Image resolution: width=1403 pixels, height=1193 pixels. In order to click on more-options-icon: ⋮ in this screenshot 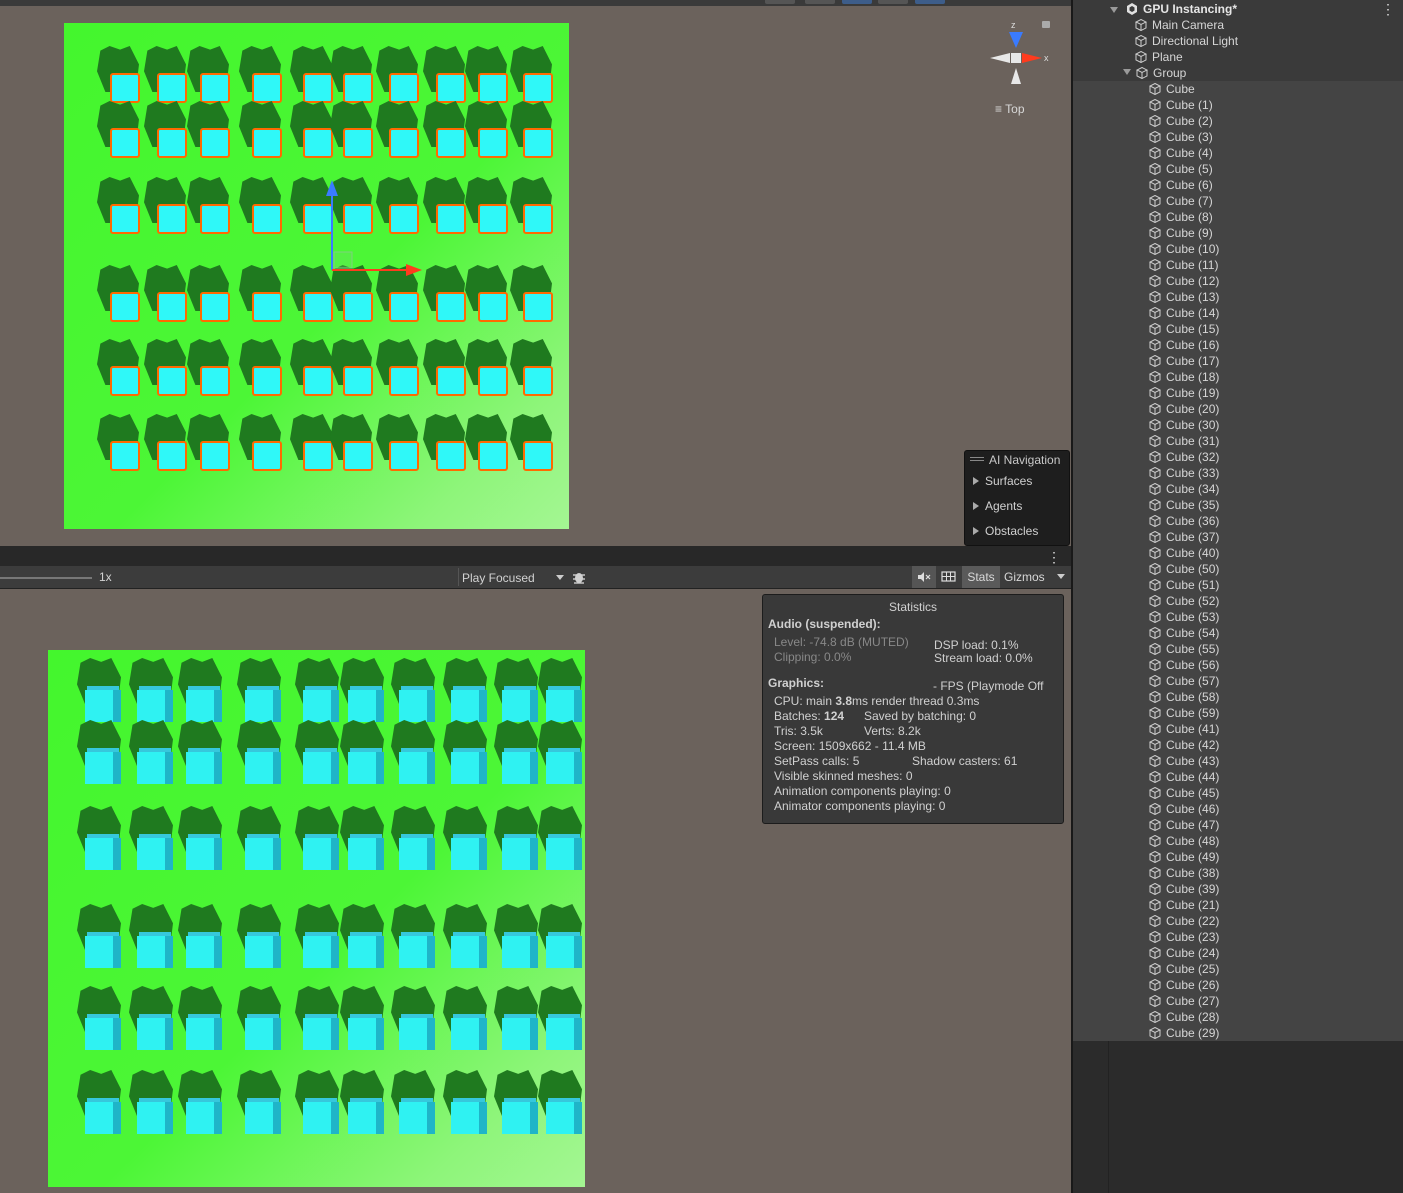, I will do `click(1388, 9)`.